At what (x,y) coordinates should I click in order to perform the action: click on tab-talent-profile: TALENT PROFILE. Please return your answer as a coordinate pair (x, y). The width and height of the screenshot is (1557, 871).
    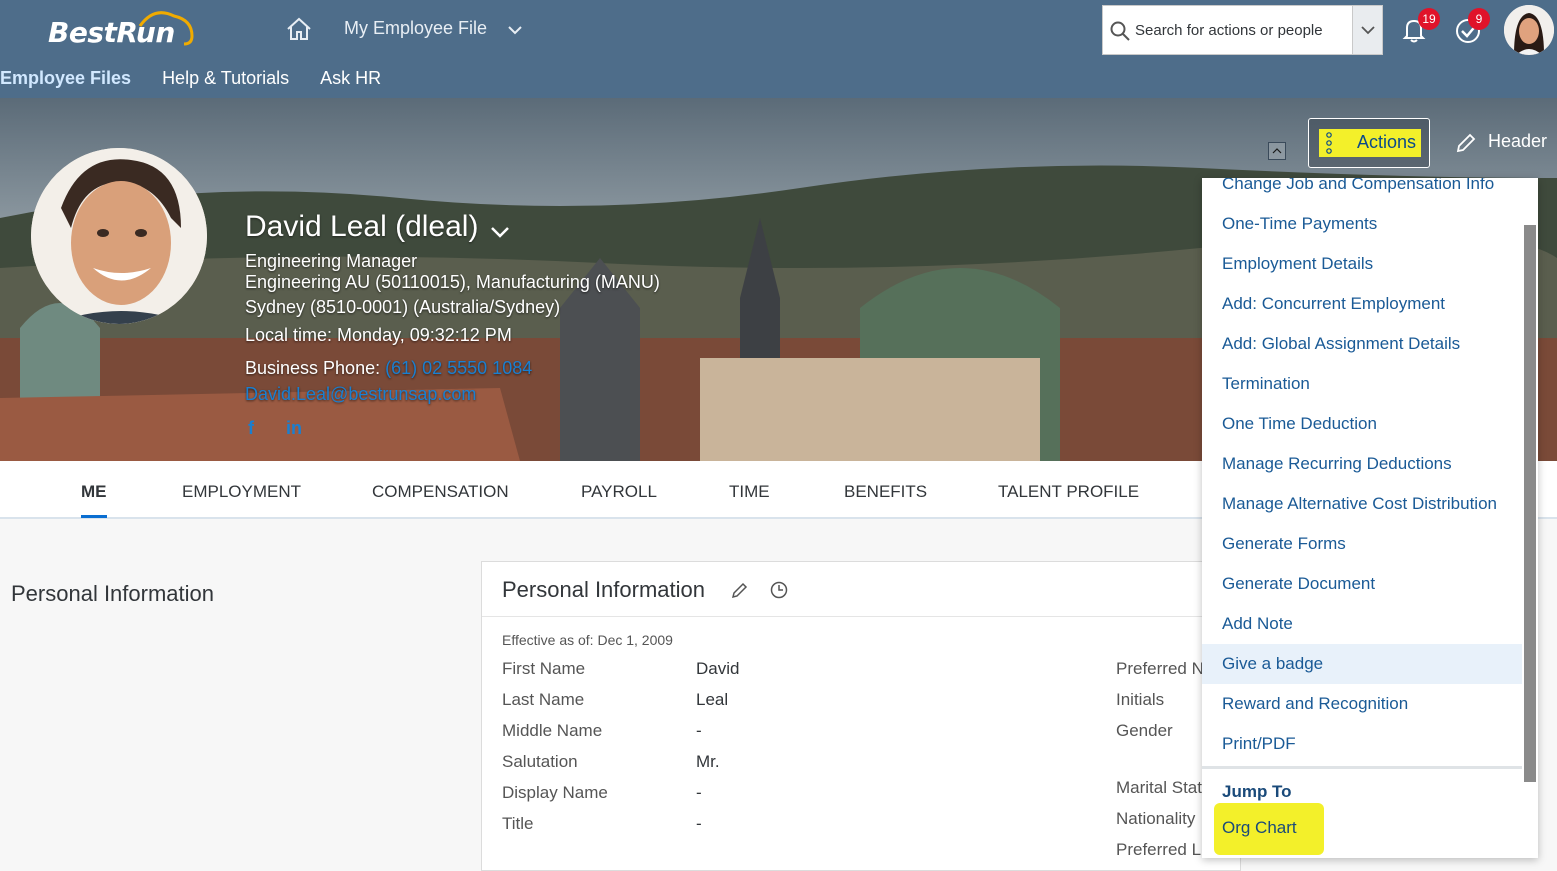
    Looking at the image, I should click on (1068, 492).